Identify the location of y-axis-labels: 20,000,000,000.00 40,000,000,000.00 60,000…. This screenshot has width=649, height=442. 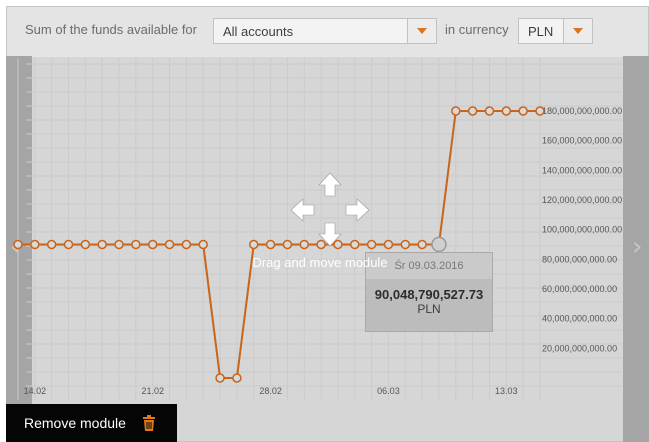
(582, 229).